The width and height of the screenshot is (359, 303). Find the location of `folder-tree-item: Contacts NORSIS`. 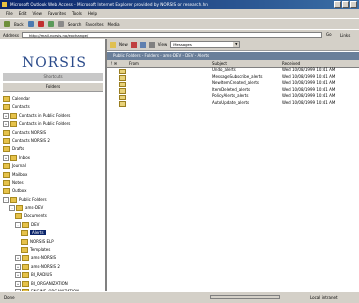

folder-tree-item: Contacts NORSIS is located at coordinates (54, 133).